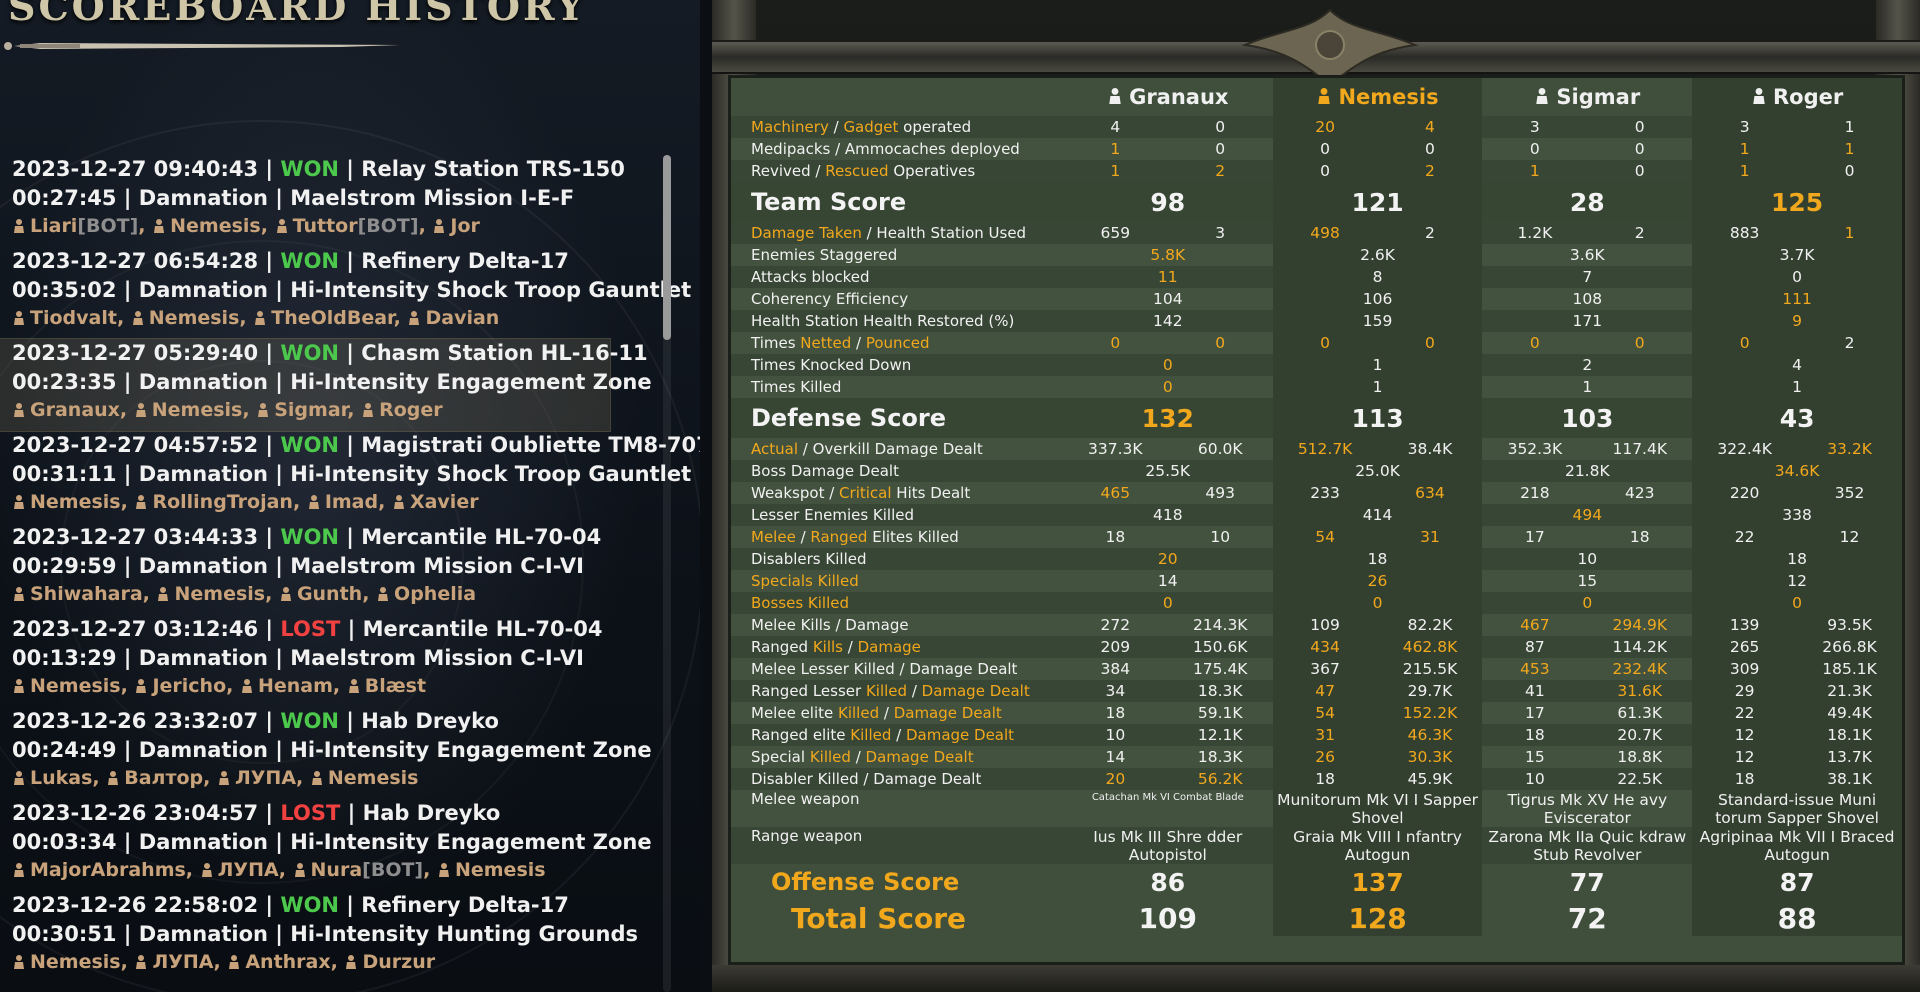 The width and height of the screenshot is (1920, 992). Describe the element at coordinates (1377, 581) in the screenshot. I see `stat-value: 26` at that location.